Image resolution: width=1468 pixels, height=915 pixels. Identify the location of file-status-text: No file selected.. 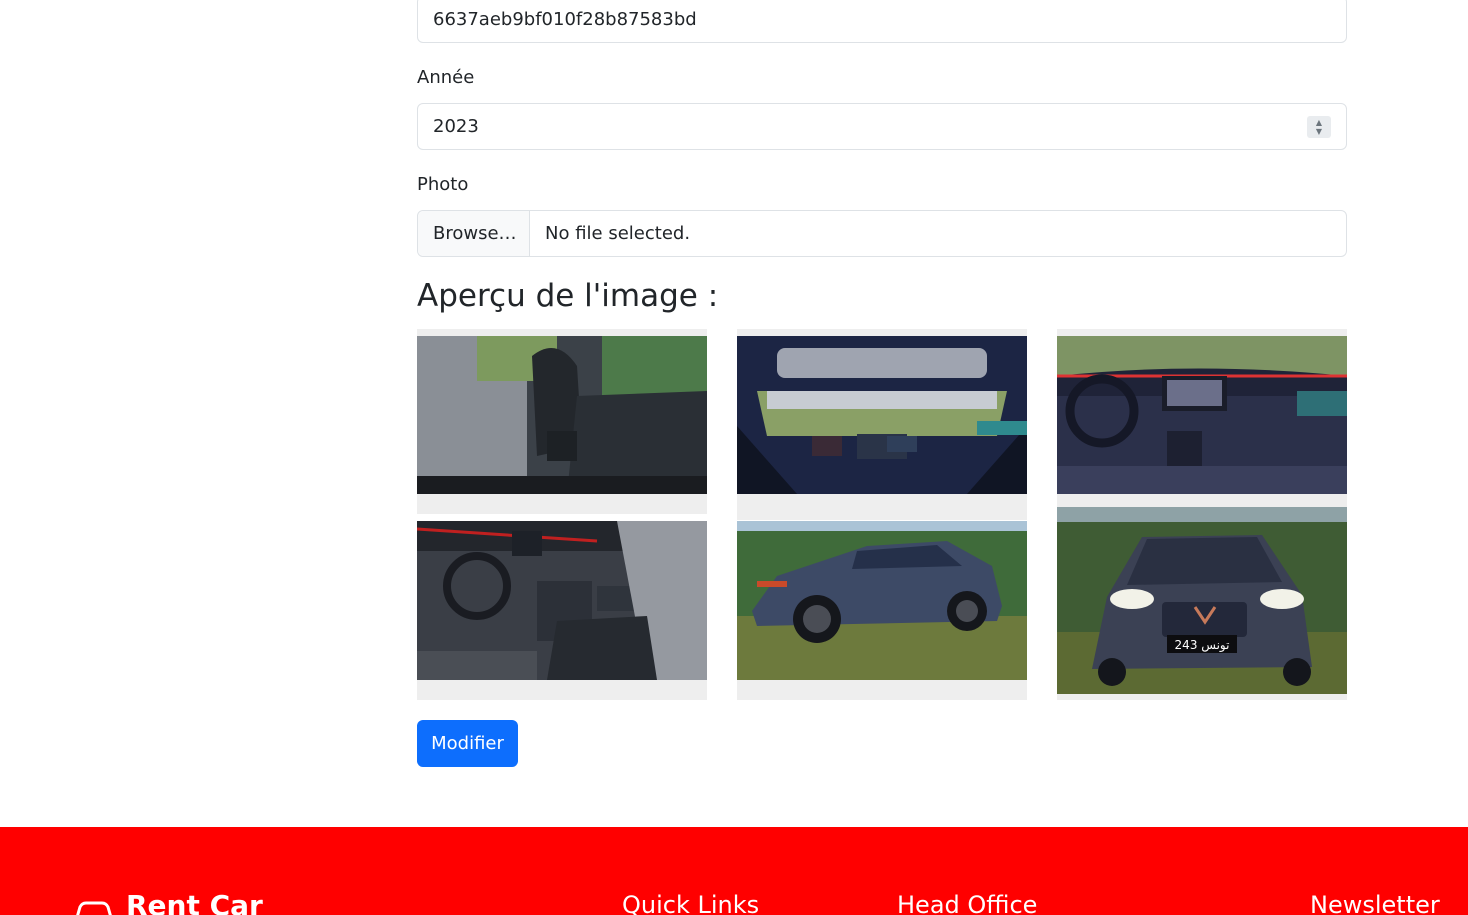
(618, 233).